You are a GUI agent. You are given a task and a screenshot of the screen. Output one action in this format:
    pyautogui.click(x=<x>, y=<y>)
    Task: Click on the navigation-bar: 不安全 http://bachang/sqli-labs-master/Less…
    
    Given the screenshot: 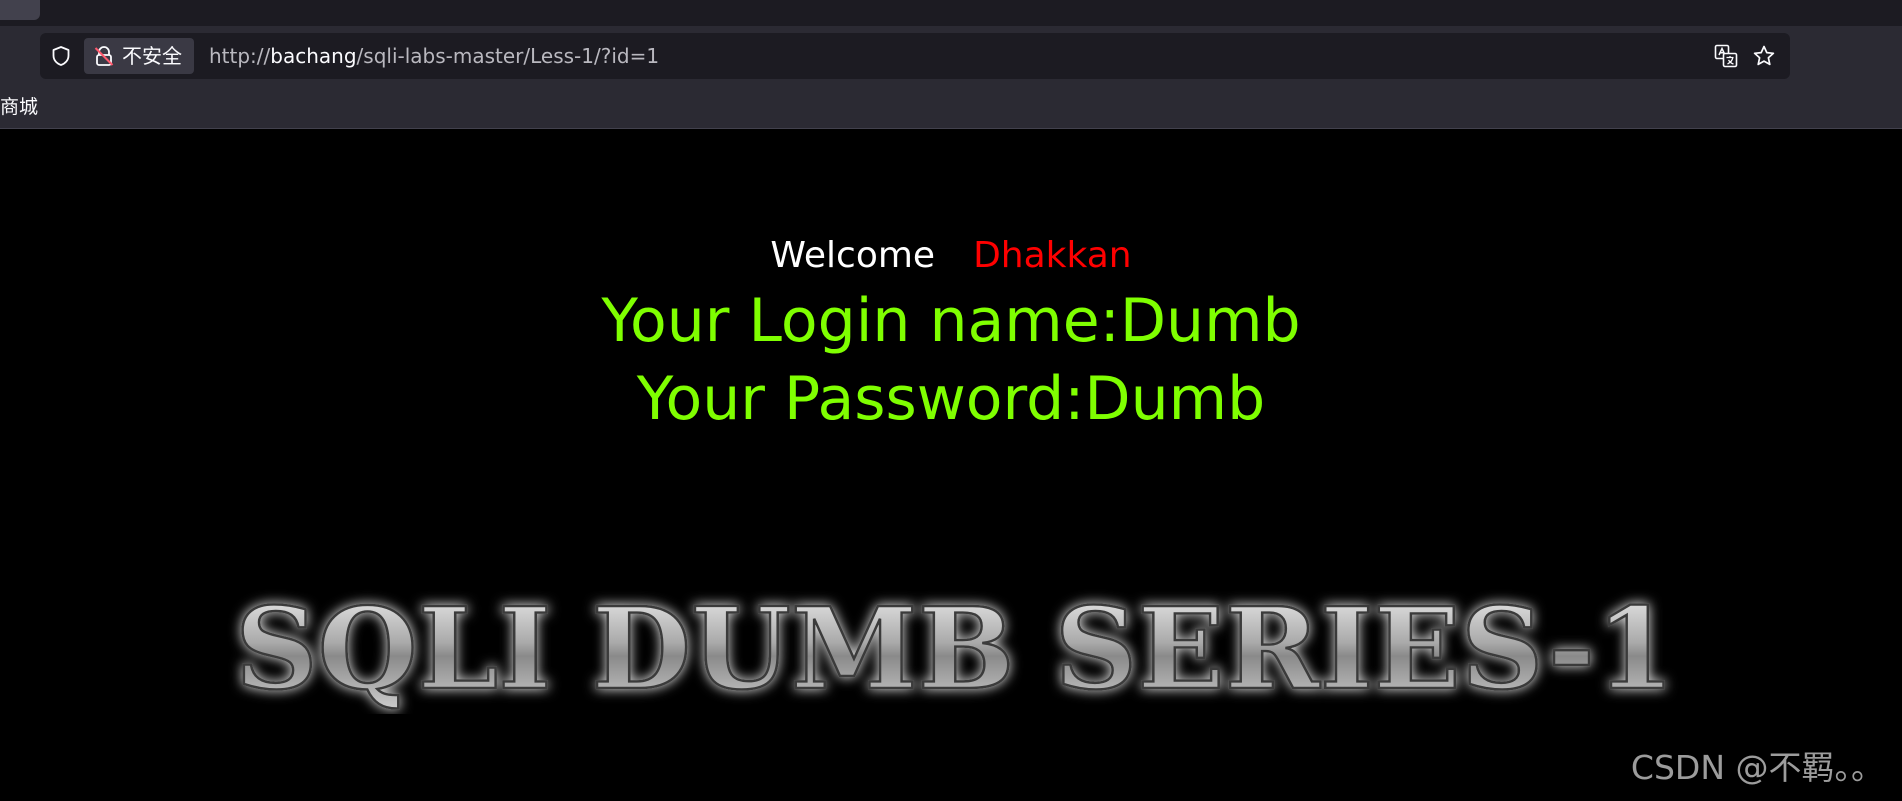 What is the action you would take?
    pyautogui.click(x=951, y=56)
    